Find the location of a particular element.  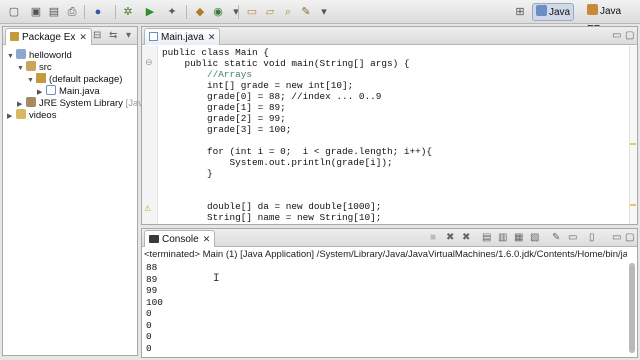

console-icon is located at coordinates (154, 239).